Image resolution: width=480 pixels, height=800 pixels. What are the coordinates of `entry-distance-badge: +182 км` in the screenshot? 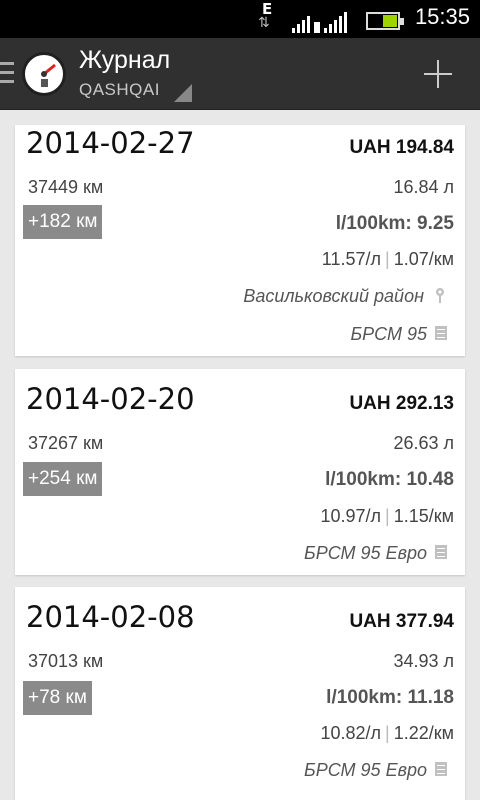 It's located at (63, 222).